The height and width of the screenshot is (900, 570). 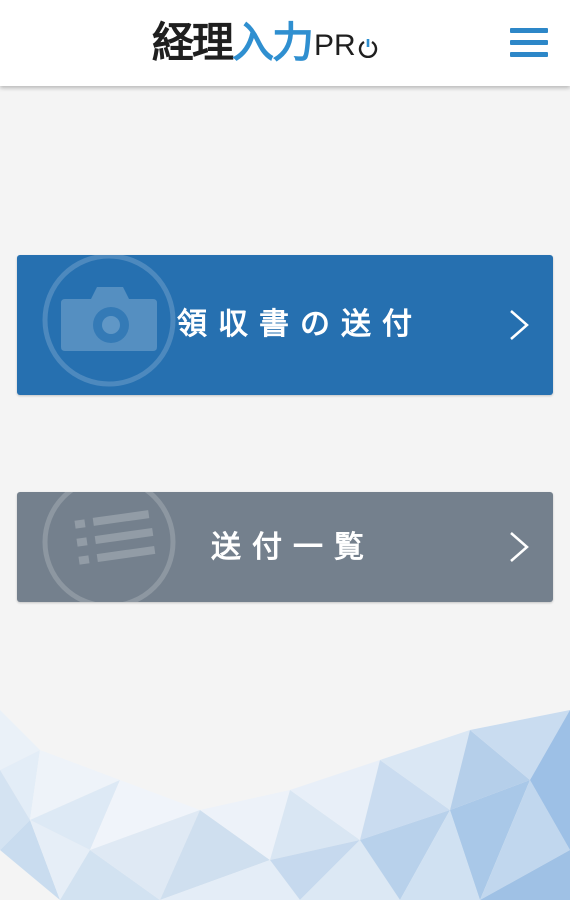 I want to click on hamburger-menu-icon, so click(x=529, y=43).